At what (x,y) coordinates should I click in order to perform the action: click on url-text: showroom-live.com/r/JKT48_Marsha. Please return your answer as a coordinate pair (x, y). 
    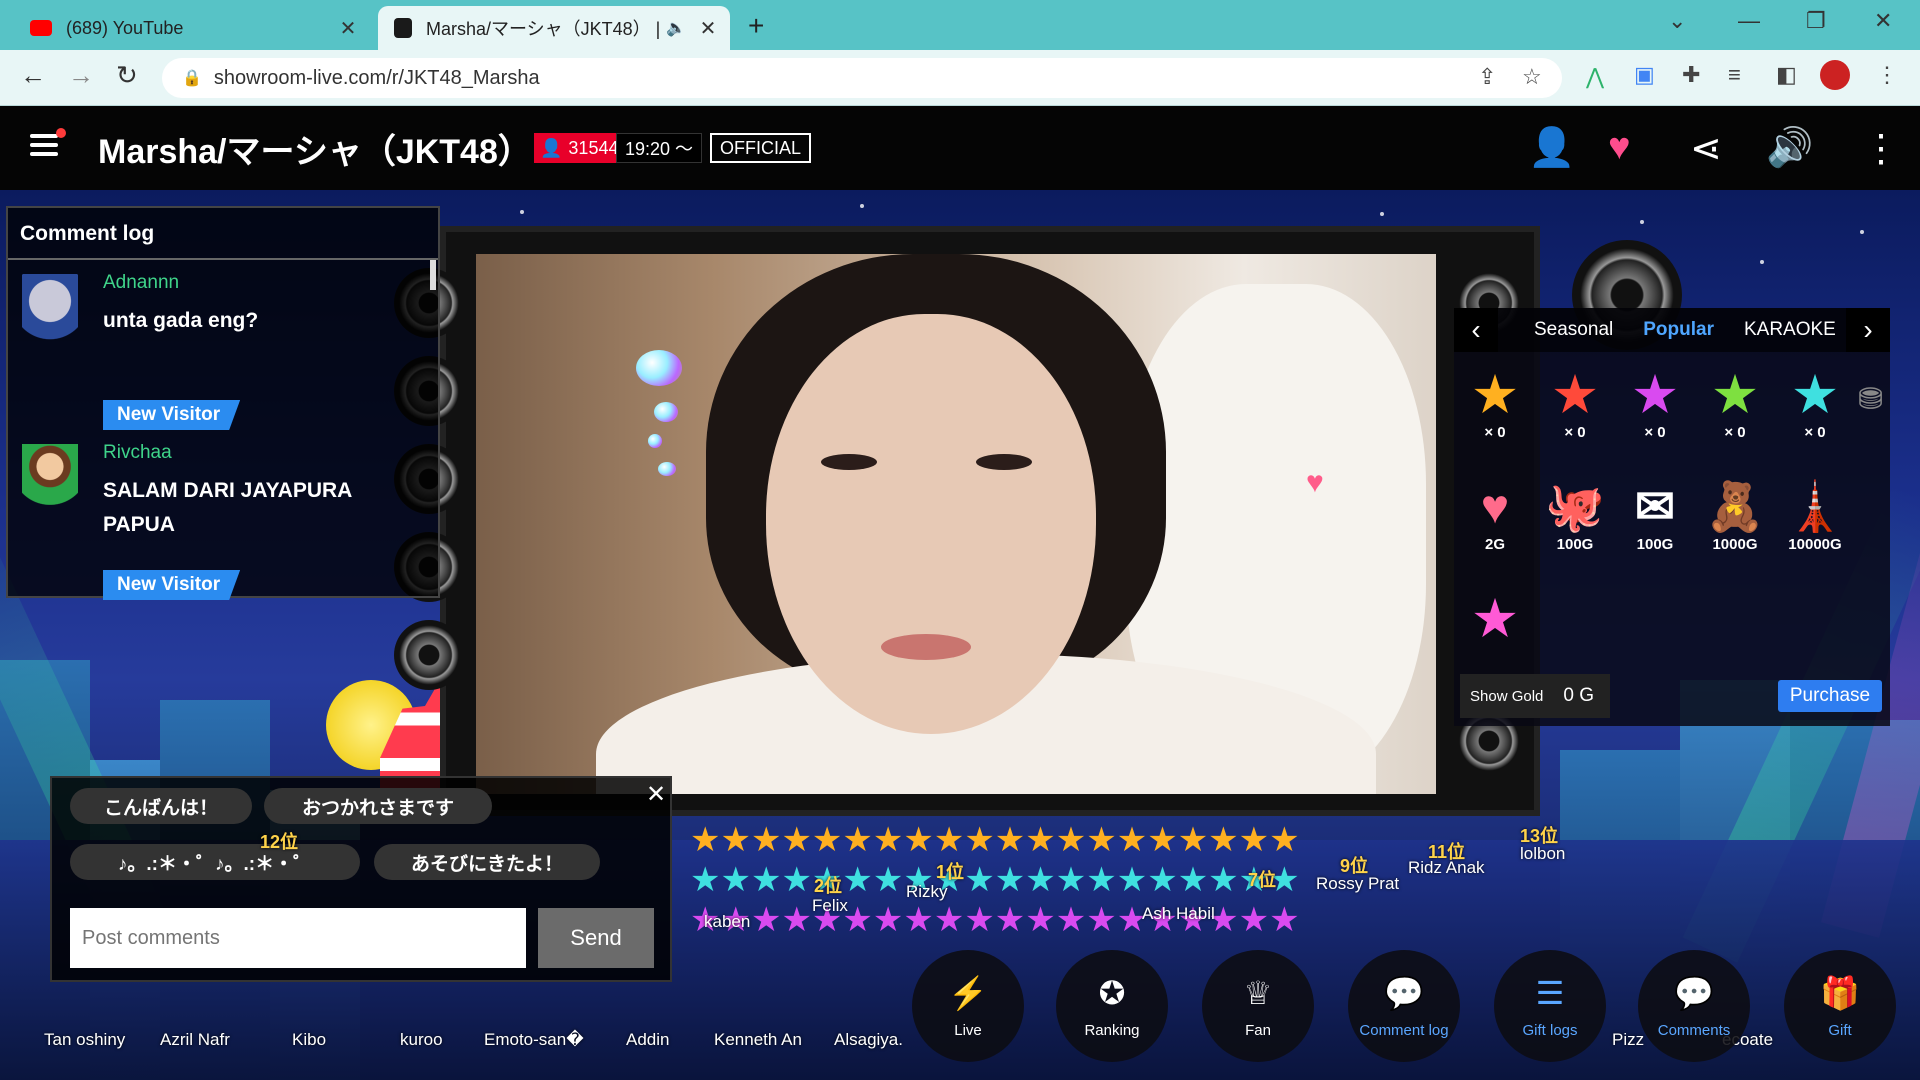
    Looking at the image, I should click on (376, 77).